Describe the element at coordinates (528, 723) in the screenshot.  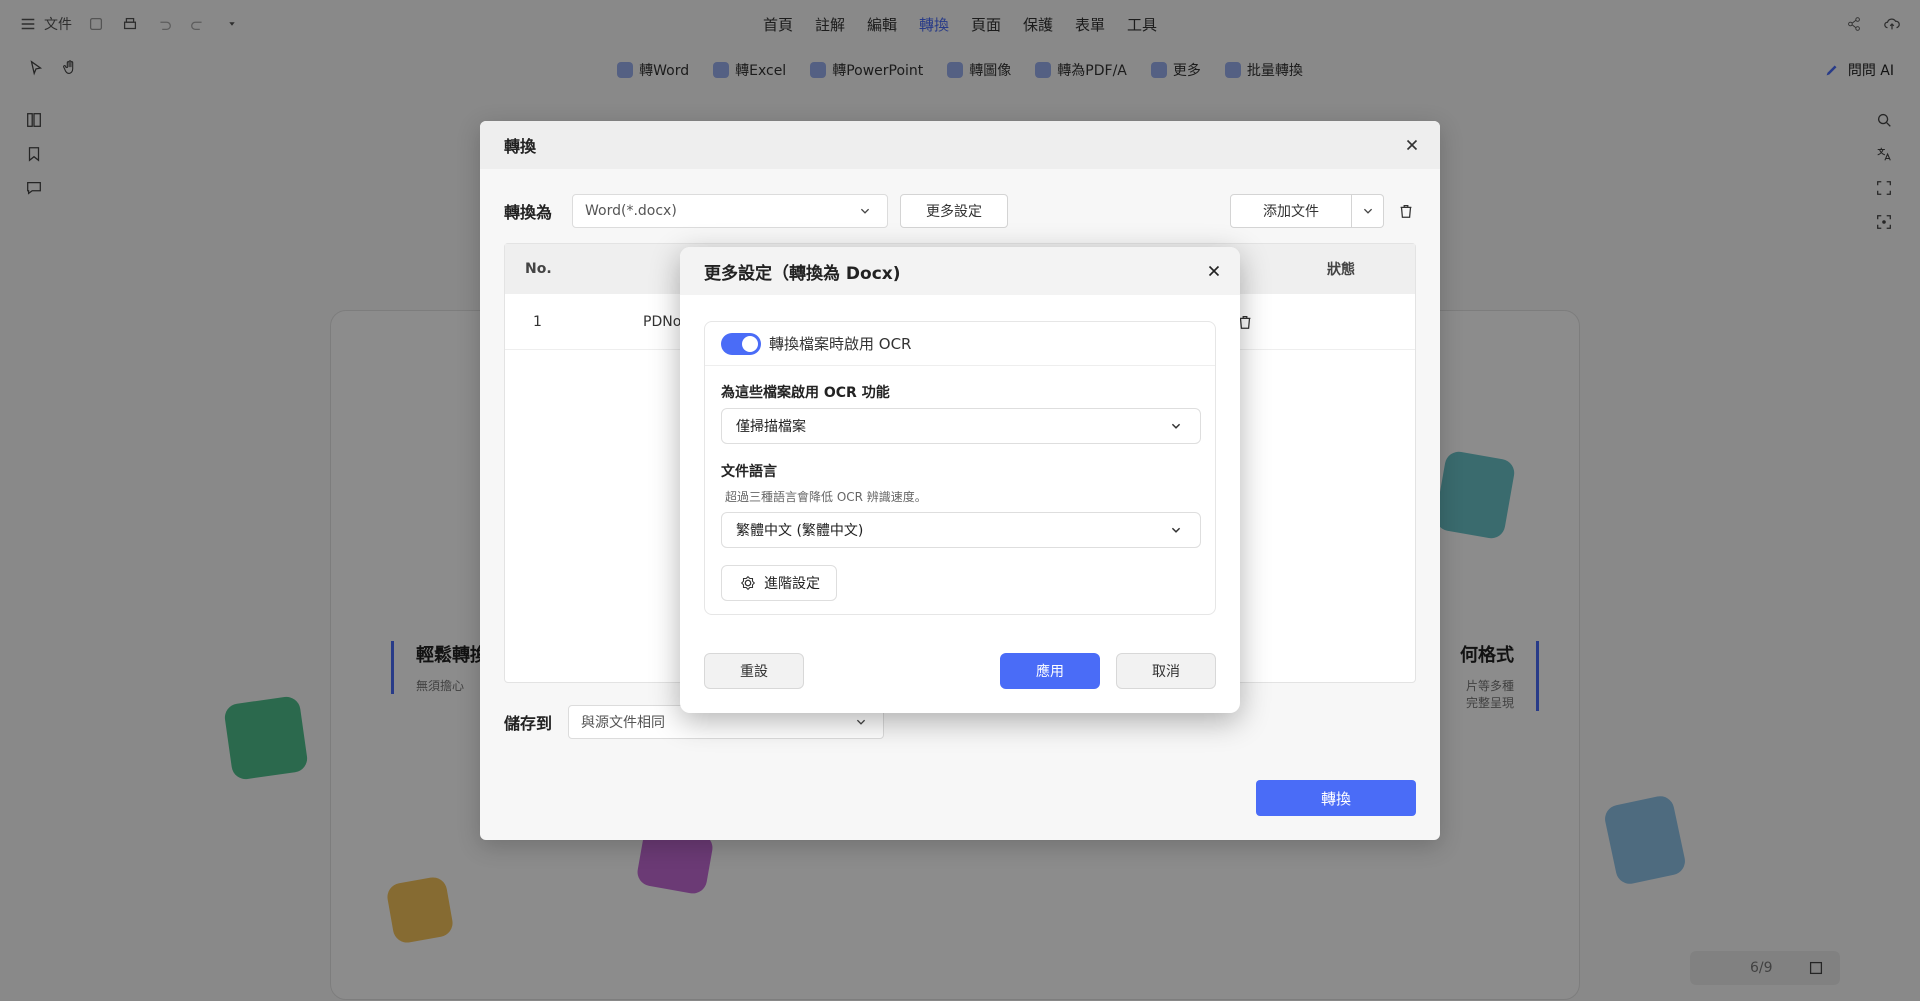
I see `save-to-label: 儲存到` at that location.